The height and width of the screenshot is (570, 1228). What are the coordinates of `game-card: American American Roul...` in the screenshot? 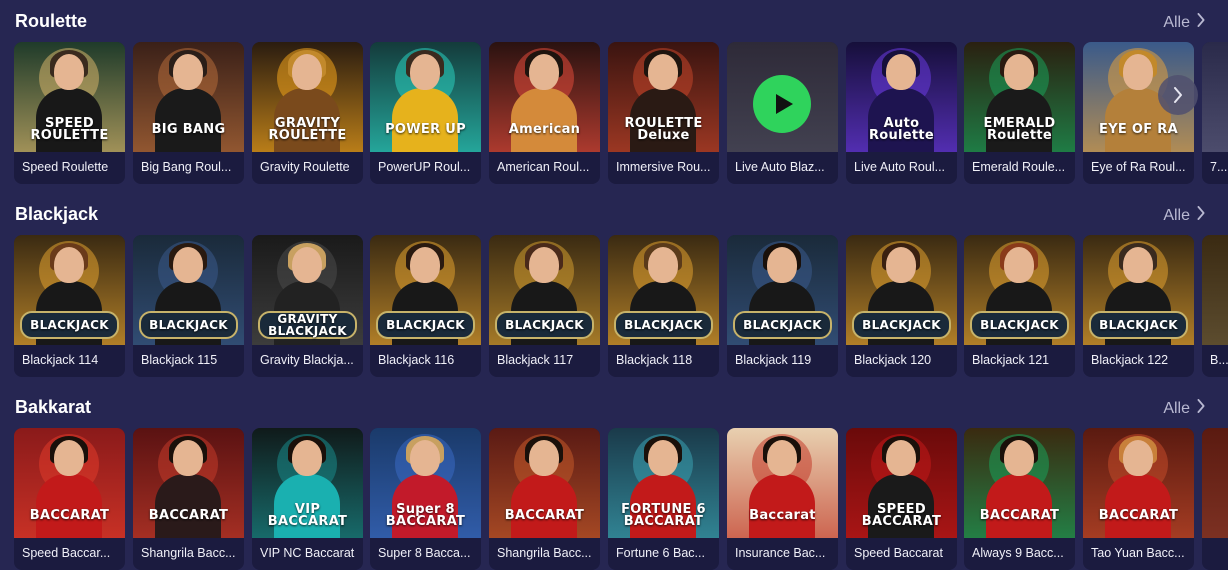 It's located at (544, 113).